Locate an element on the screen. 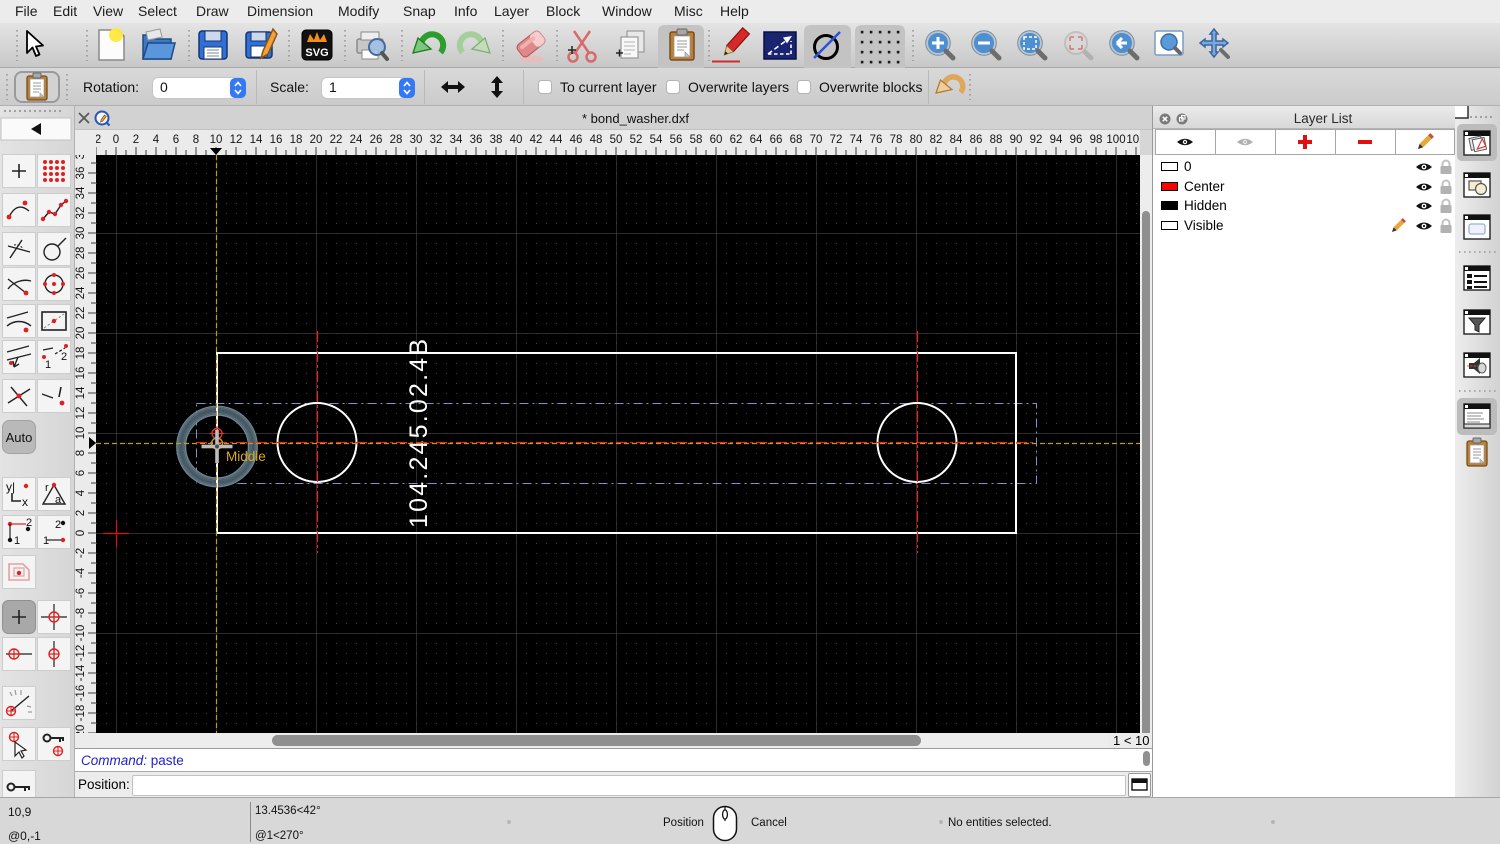 This screenshot has width=1500, height=844. svg-text: 88 is located at coordinates (996, 140).